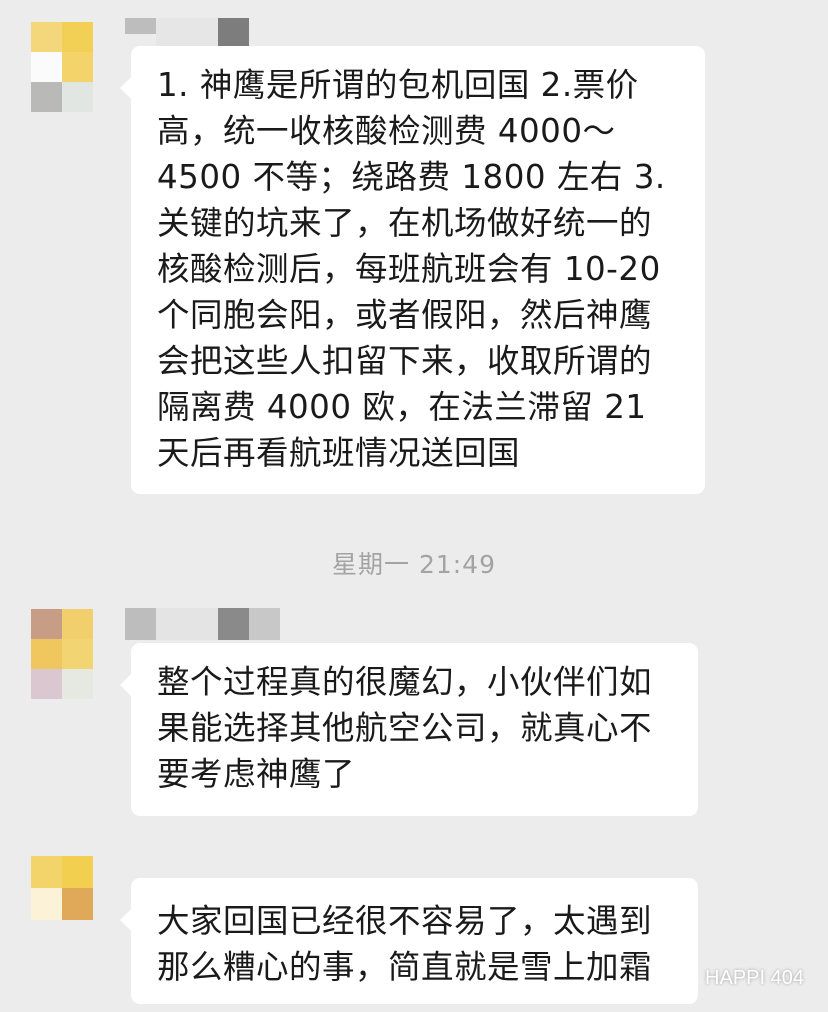  I want to click on sender-name, so click(202, 624).